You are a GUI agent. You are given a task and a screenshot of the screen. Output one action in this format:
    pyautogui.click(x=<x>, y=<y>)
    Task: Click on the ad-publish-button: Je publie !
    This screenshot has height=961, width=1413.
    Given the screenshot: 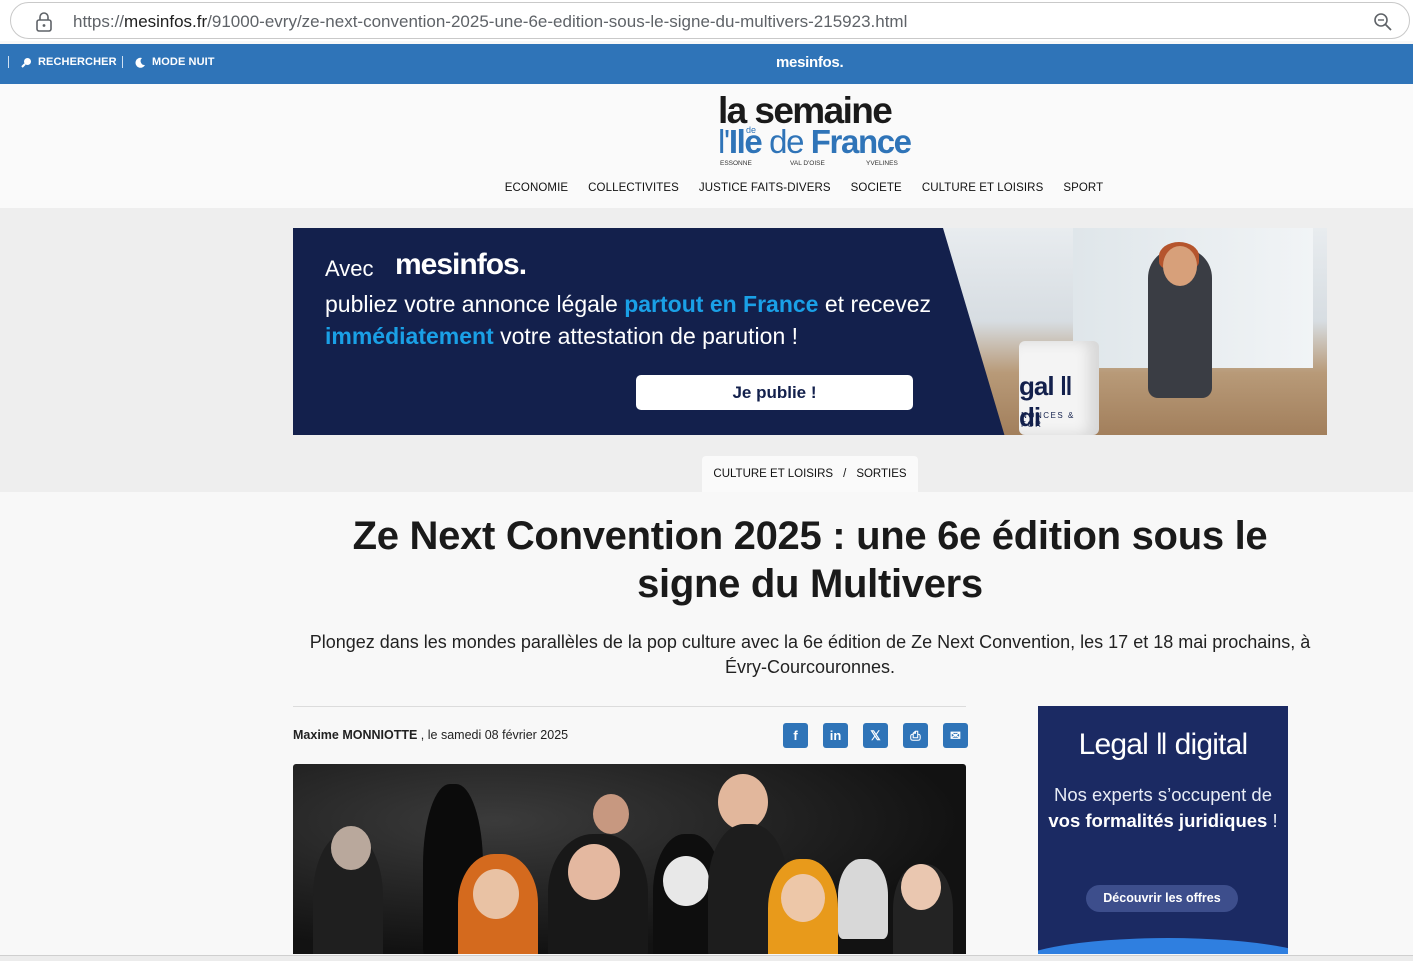 What is the action you would take?
    pyautogui.click(x=774, y=392)
    